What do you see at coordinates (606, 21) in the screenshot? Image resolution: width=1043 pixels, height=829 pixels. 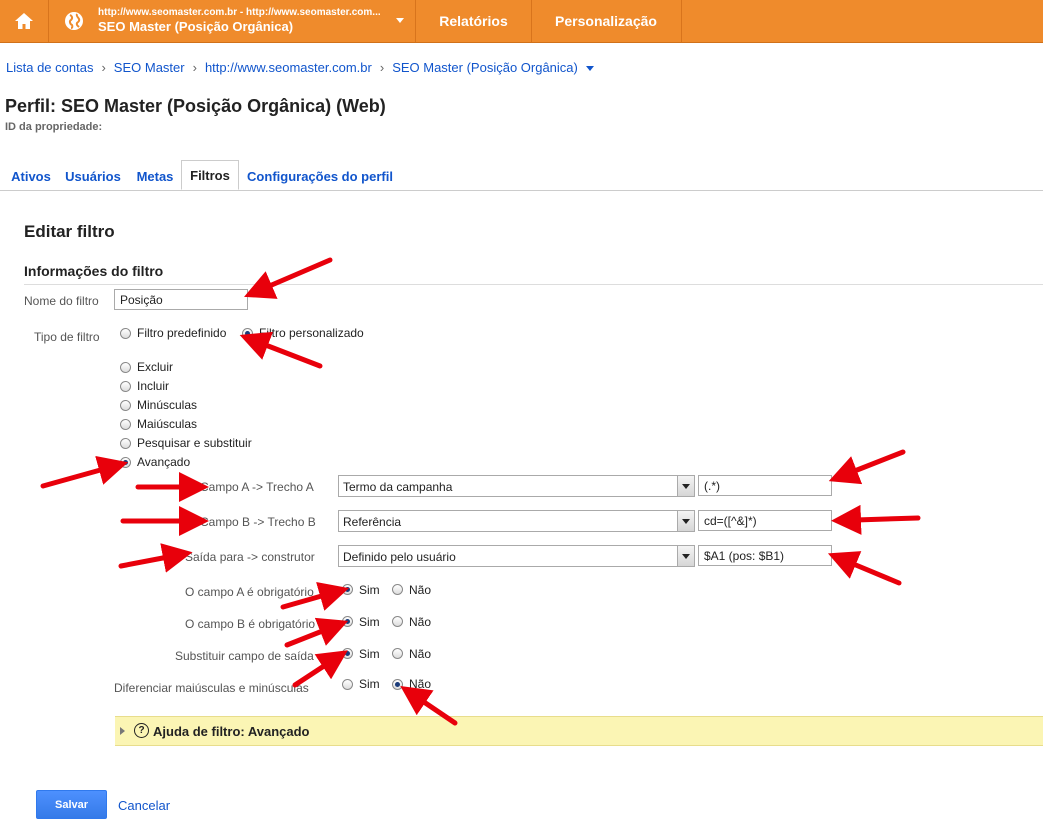 I see `nav-customization: Personalização` at bounding box center [606, 21].